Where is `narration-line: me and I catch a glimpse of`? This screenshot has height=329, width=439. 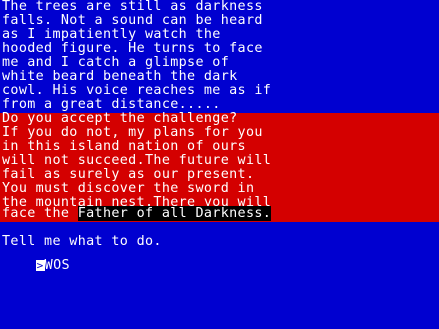 narration-line: me and I catch a glimpse of is located at coordinates (116, 62).